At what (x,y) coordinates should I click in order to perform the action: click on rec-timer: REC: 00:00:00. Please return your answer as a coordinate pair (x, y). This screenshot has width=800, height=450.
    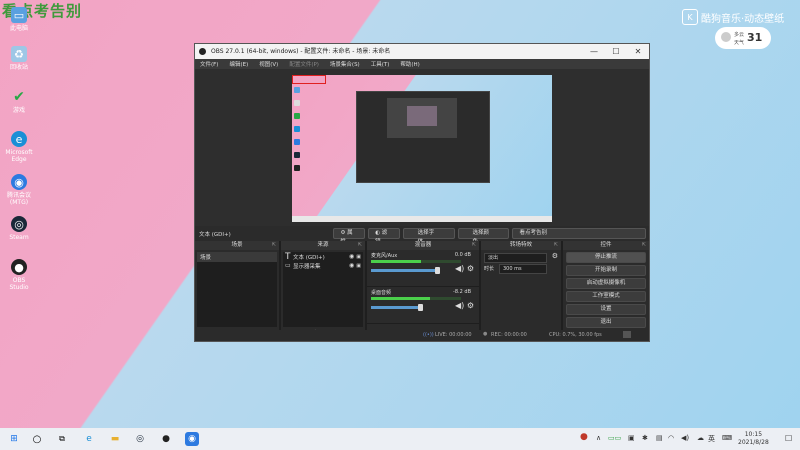
    Looking at the image, I should click on (509, 335).